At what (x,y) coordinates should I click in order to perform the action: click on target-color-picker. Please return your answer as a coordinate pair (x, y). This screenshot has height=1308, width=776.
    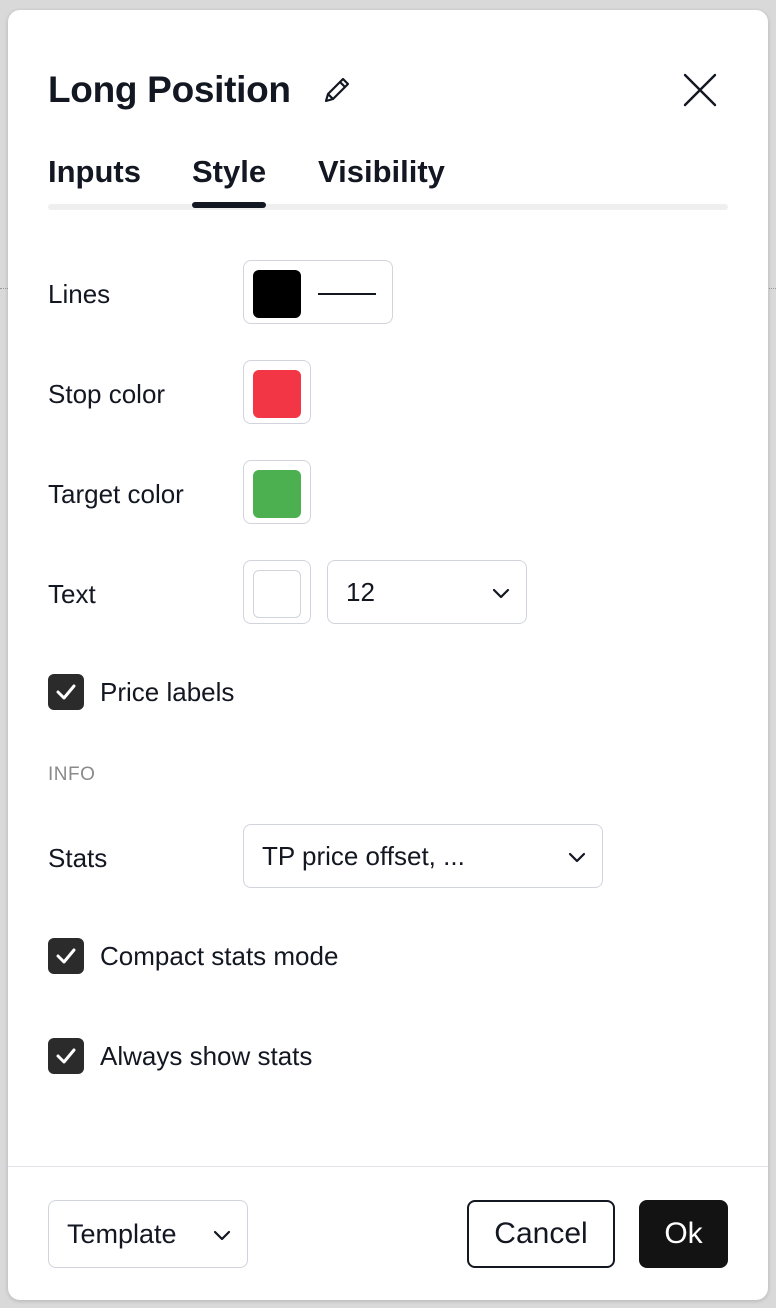
    Looking at the image, I should click on (277, 492).